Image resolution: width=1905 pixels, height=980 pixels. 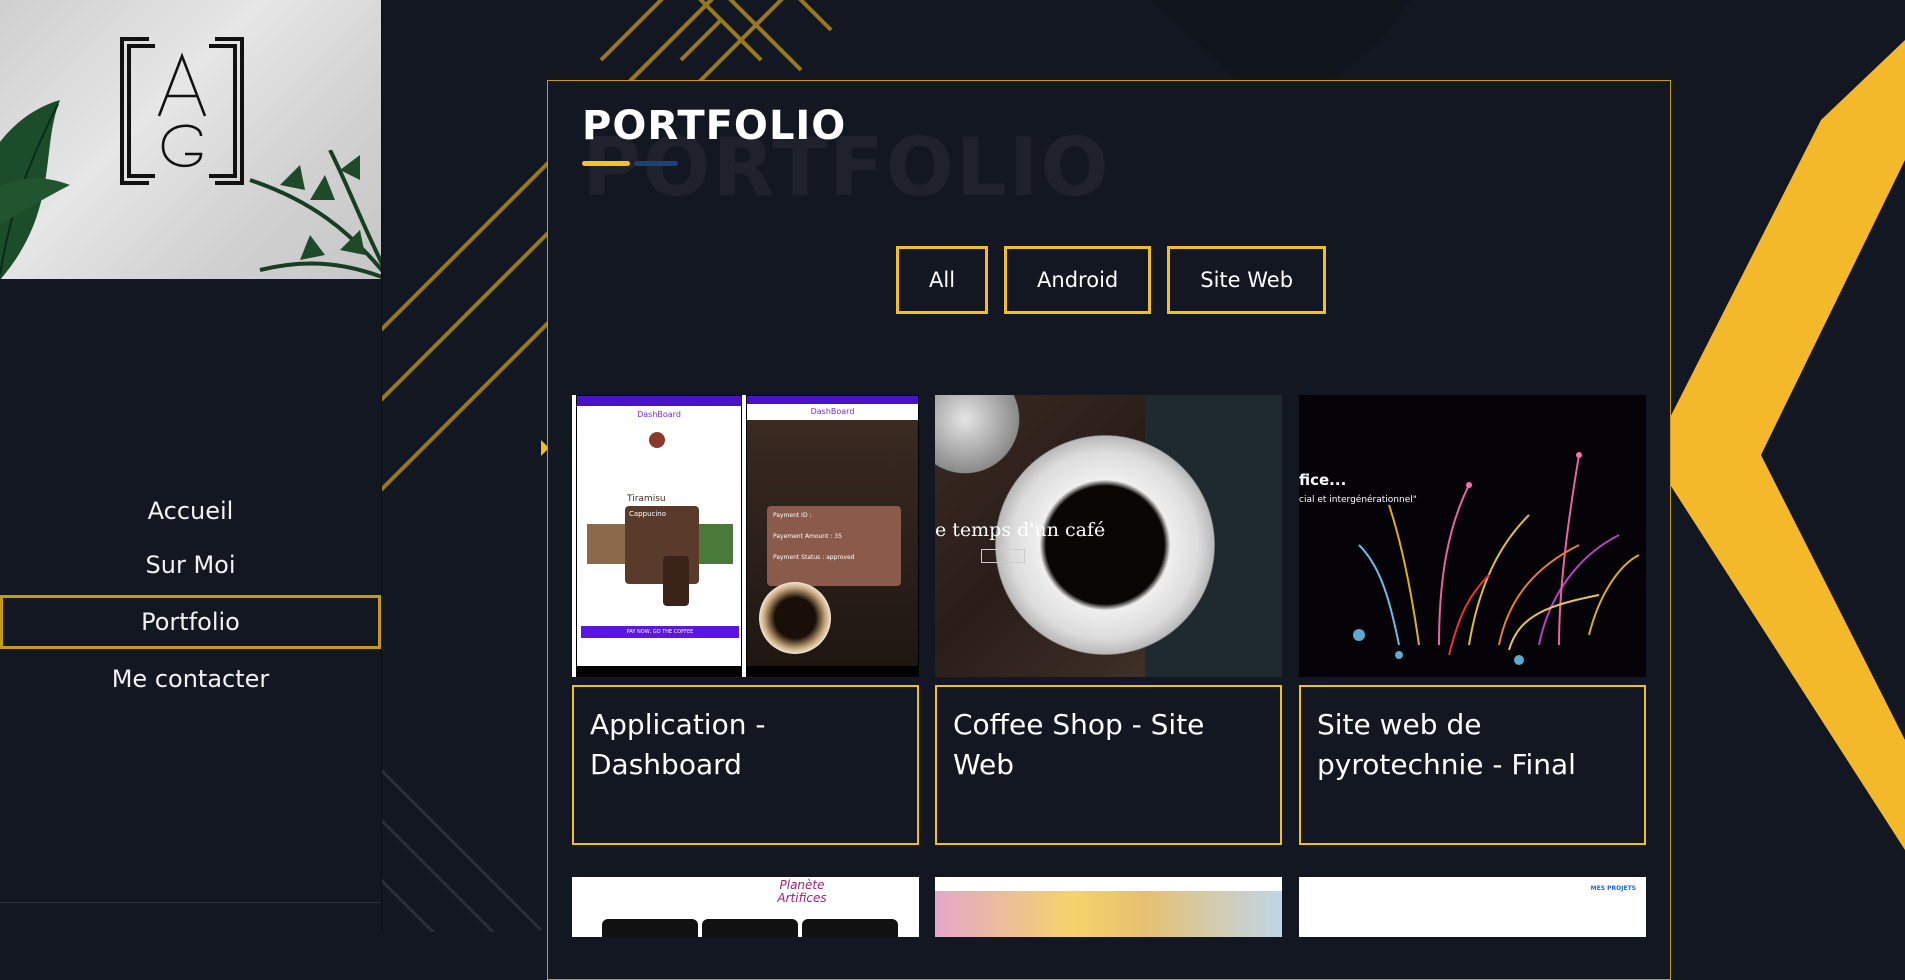 What do you see at coordinates (1358, 500) in the screenshot?
I see `pyro-subheading: cial et intergénérationnel"` at bounding box center [1358, 500].